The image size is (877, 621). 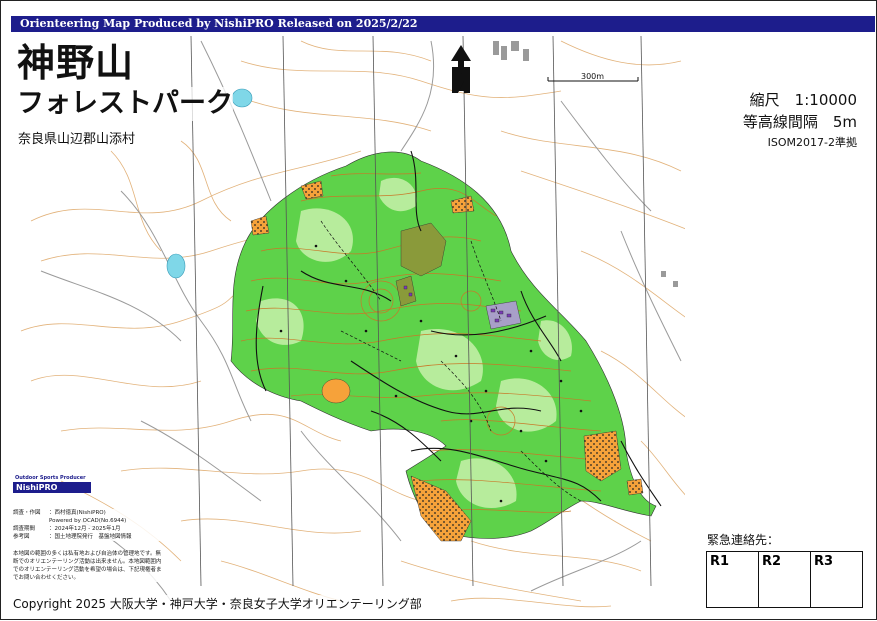 I want to click on register-cell-r1: R1, so click(x=733, y=579).